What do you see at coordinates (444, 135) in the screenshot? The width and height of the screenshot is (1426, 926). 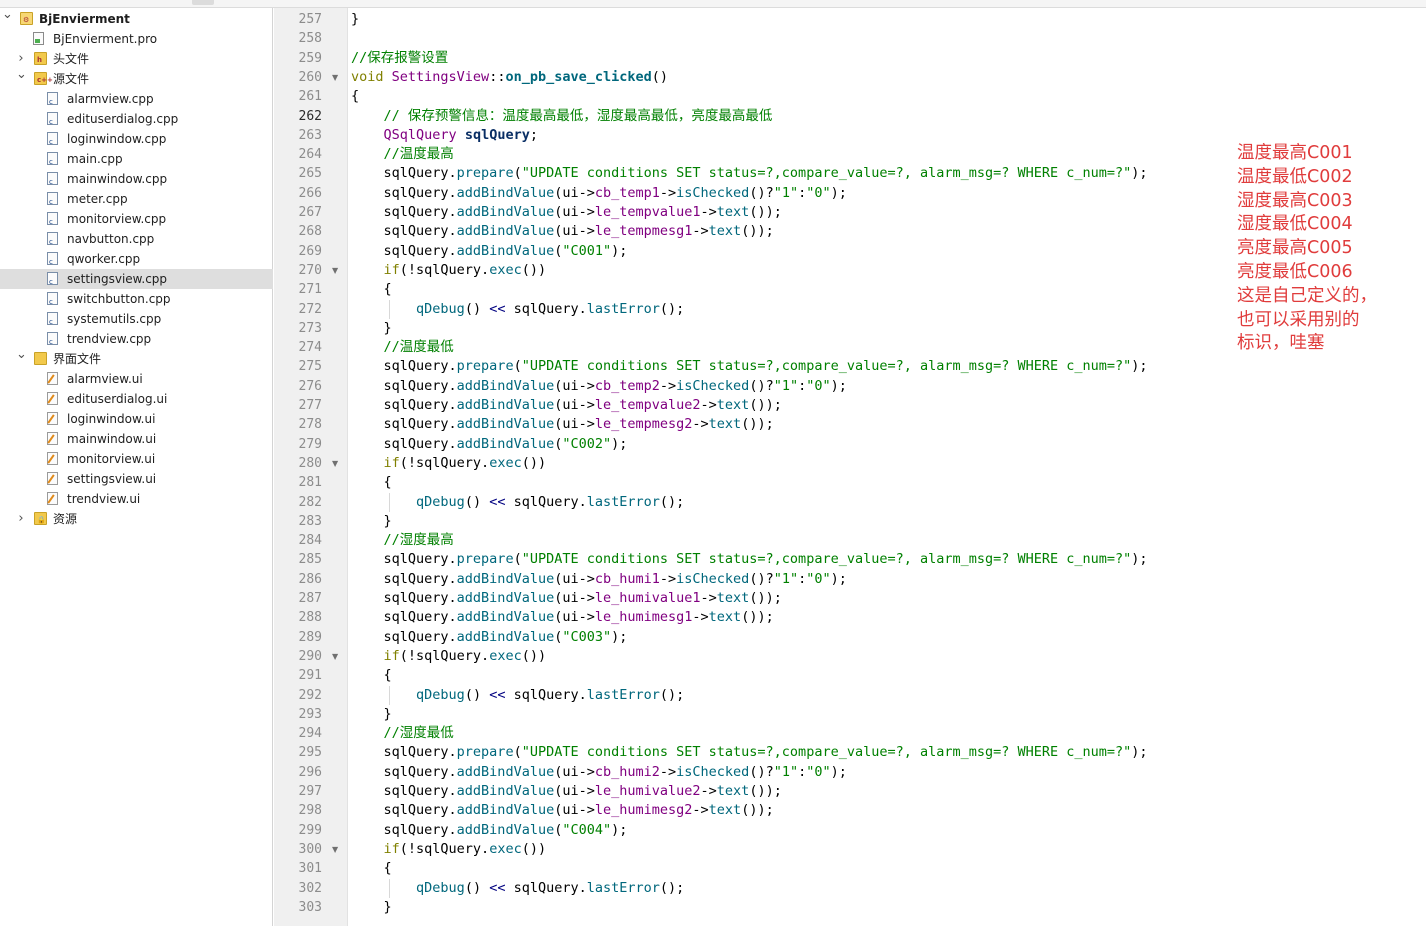 I see `code-line: QSqlQuery sqlQuery;` at bounding box center [444, 135].